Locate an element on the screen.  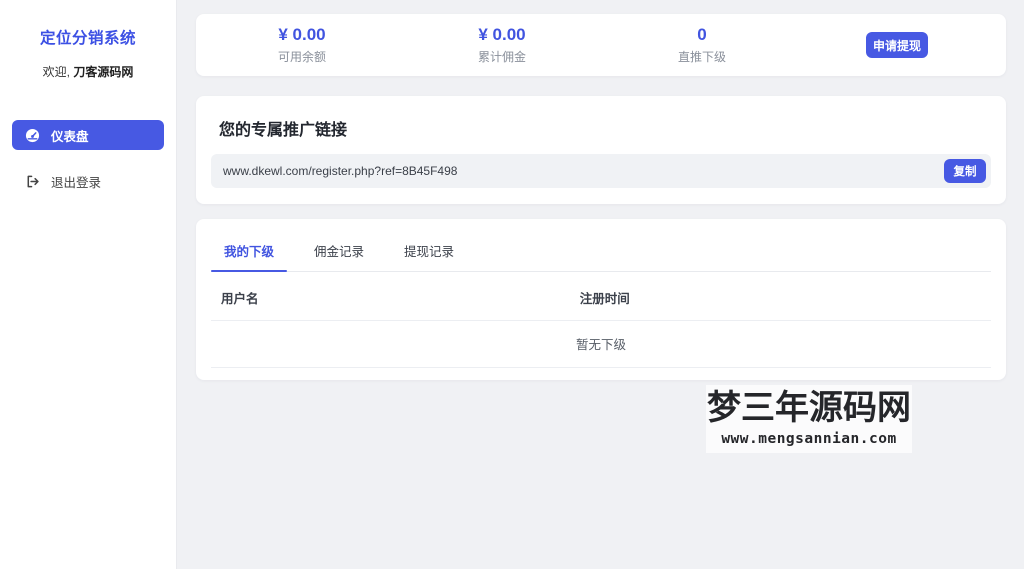
logout-icon is located at coordinates (32, 181).